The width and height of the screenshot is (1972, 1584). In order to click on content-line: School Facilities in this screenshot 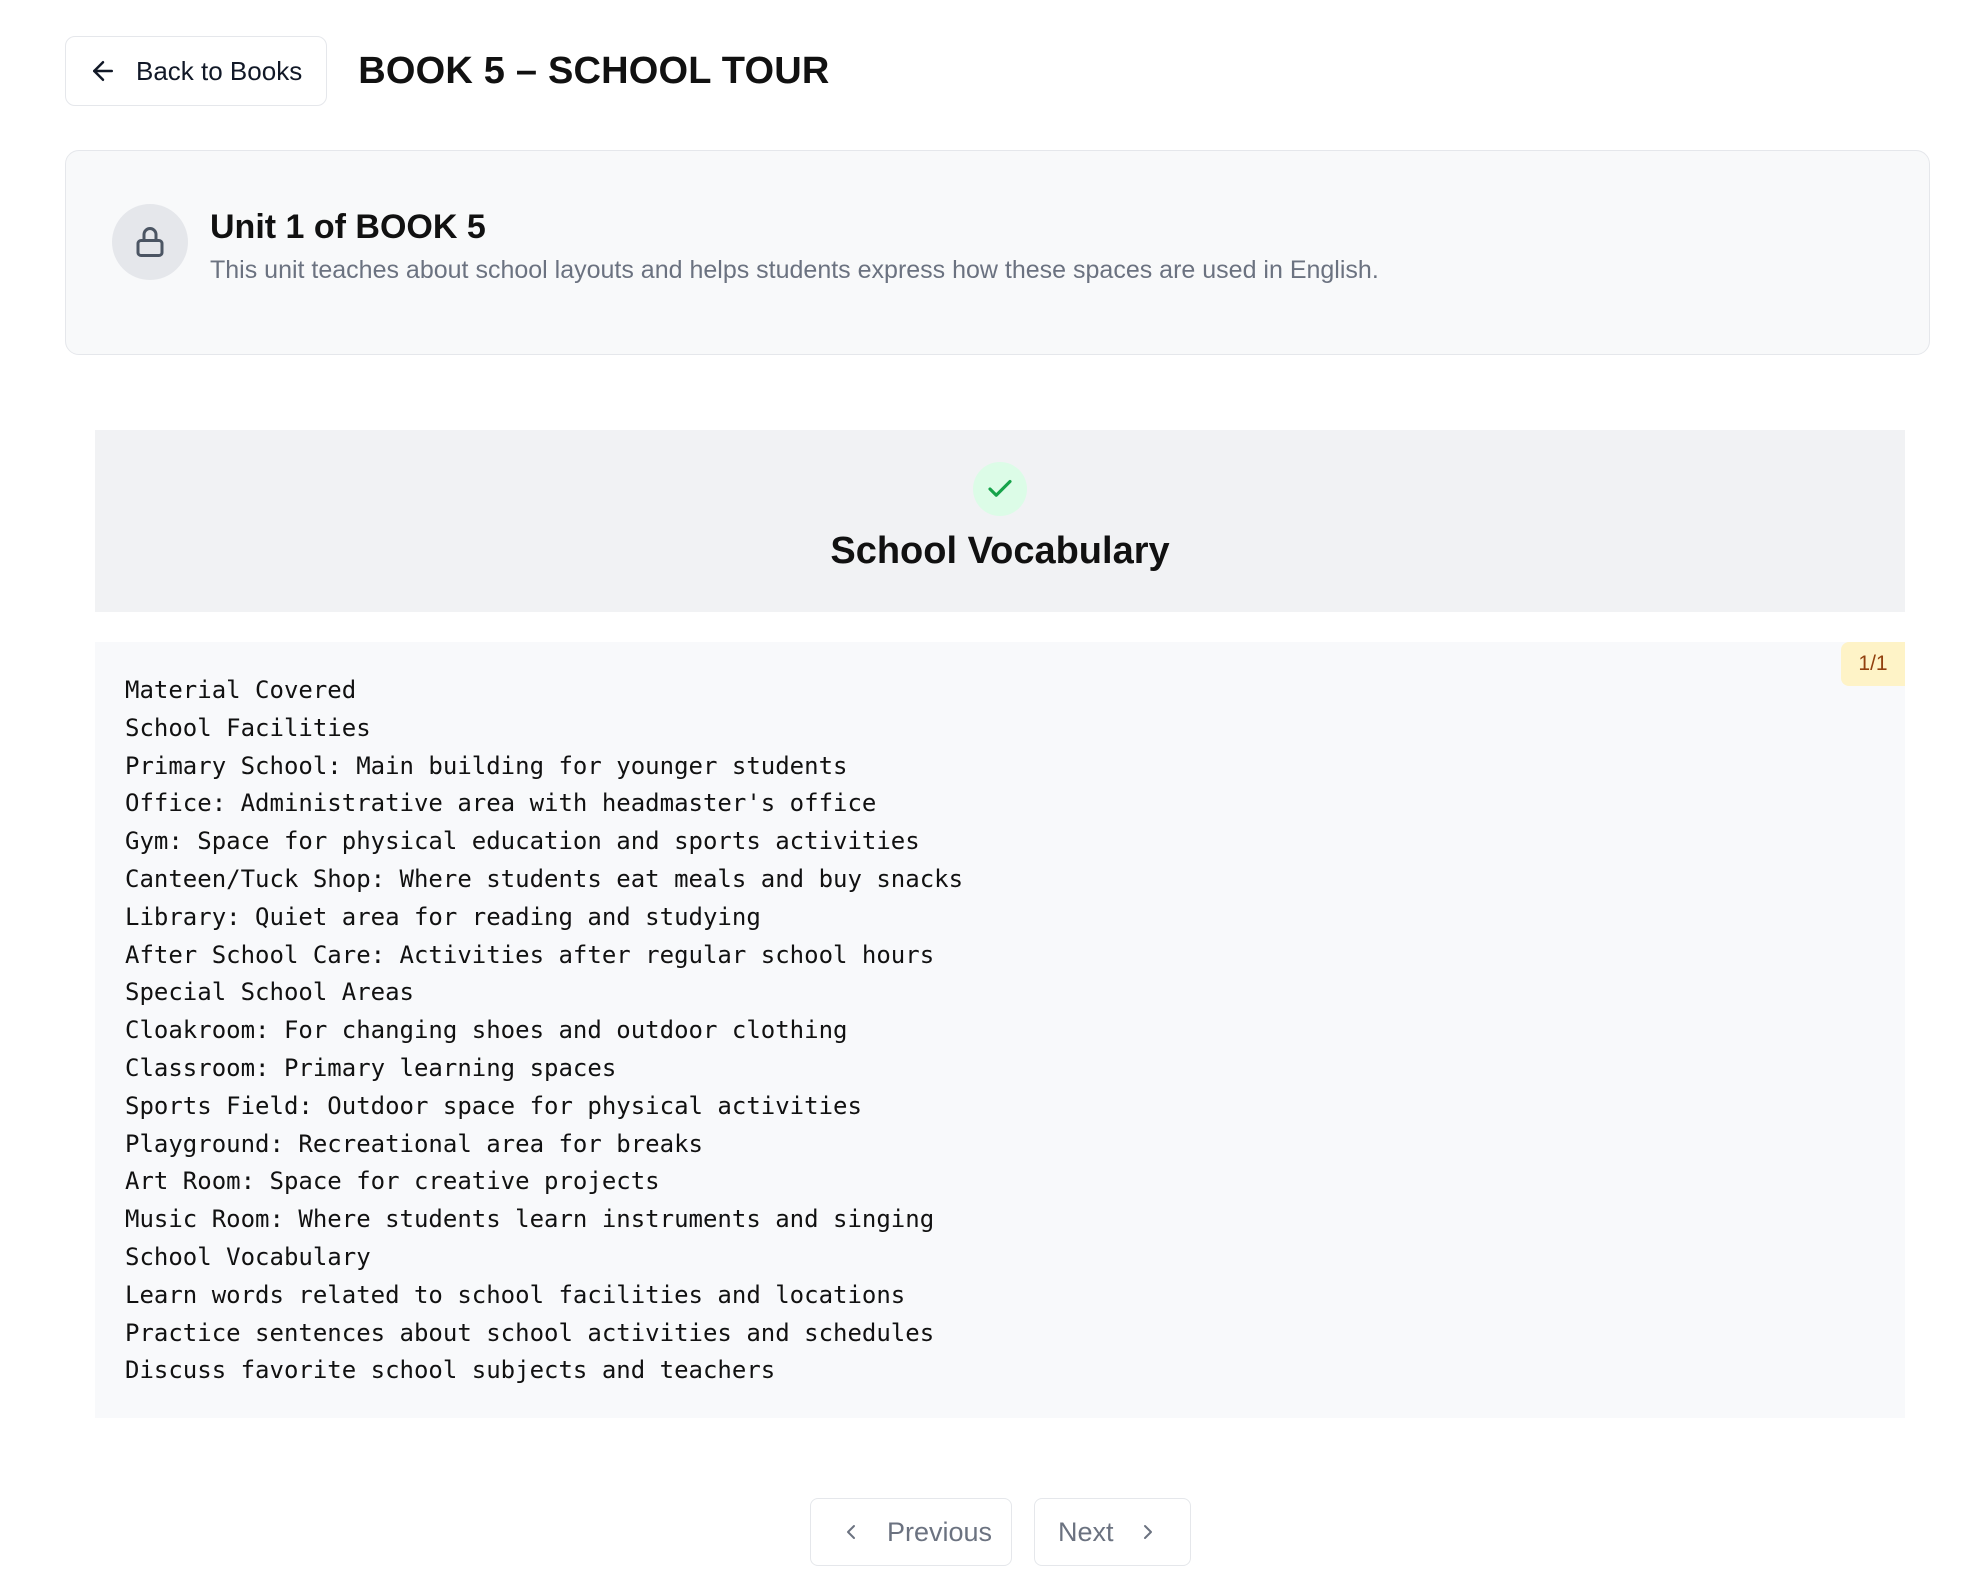, I will do `click(248, 727)`.